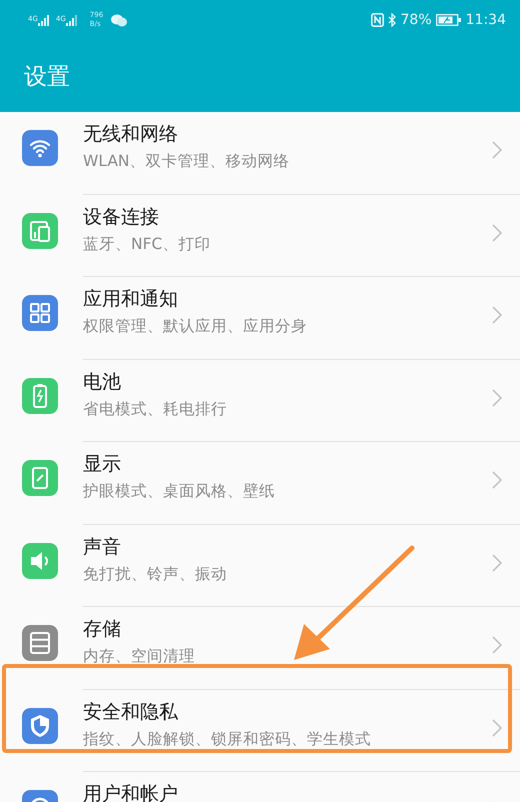  Describe the element at coordinates (47, 77) in the screenshot. I see `page-title: 设置` at that location.